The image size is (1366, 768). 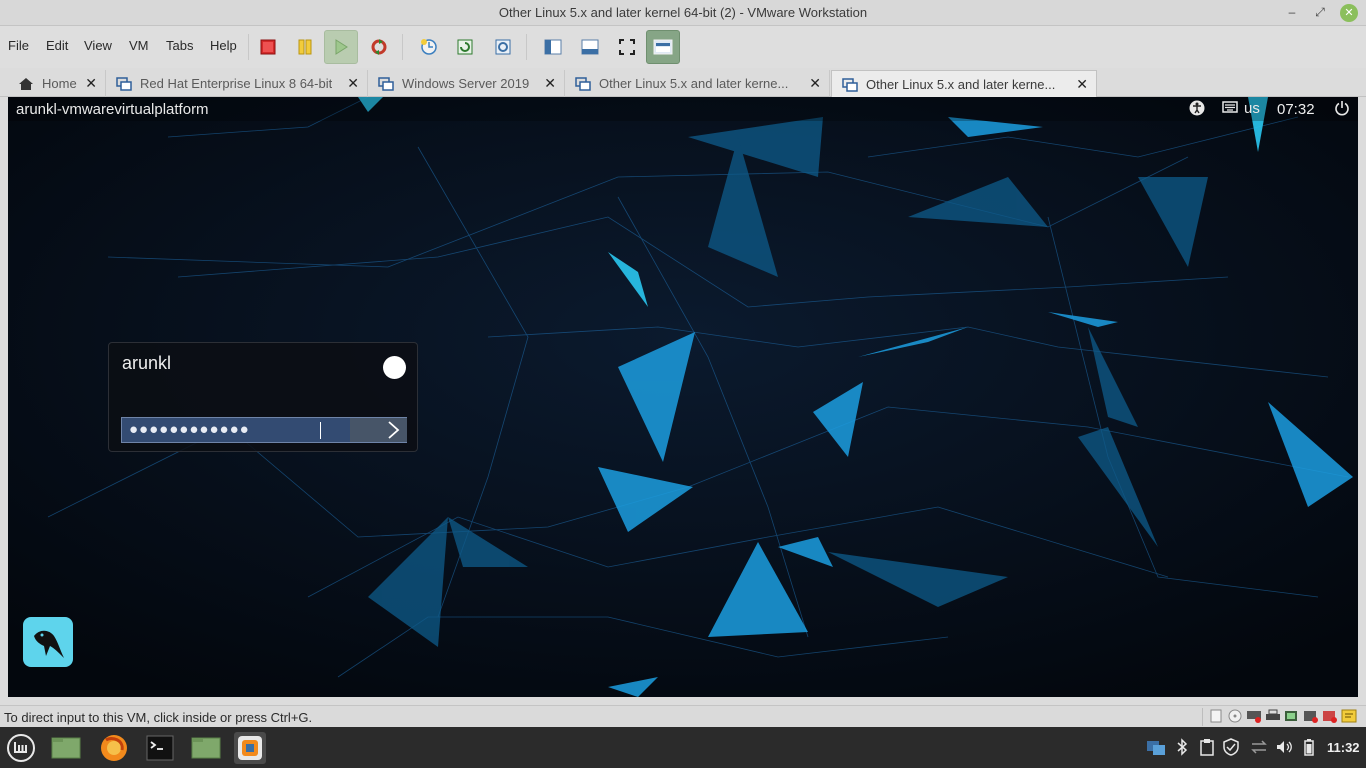 I want to click on menu-vm: VM, so click(x=139, y=45).